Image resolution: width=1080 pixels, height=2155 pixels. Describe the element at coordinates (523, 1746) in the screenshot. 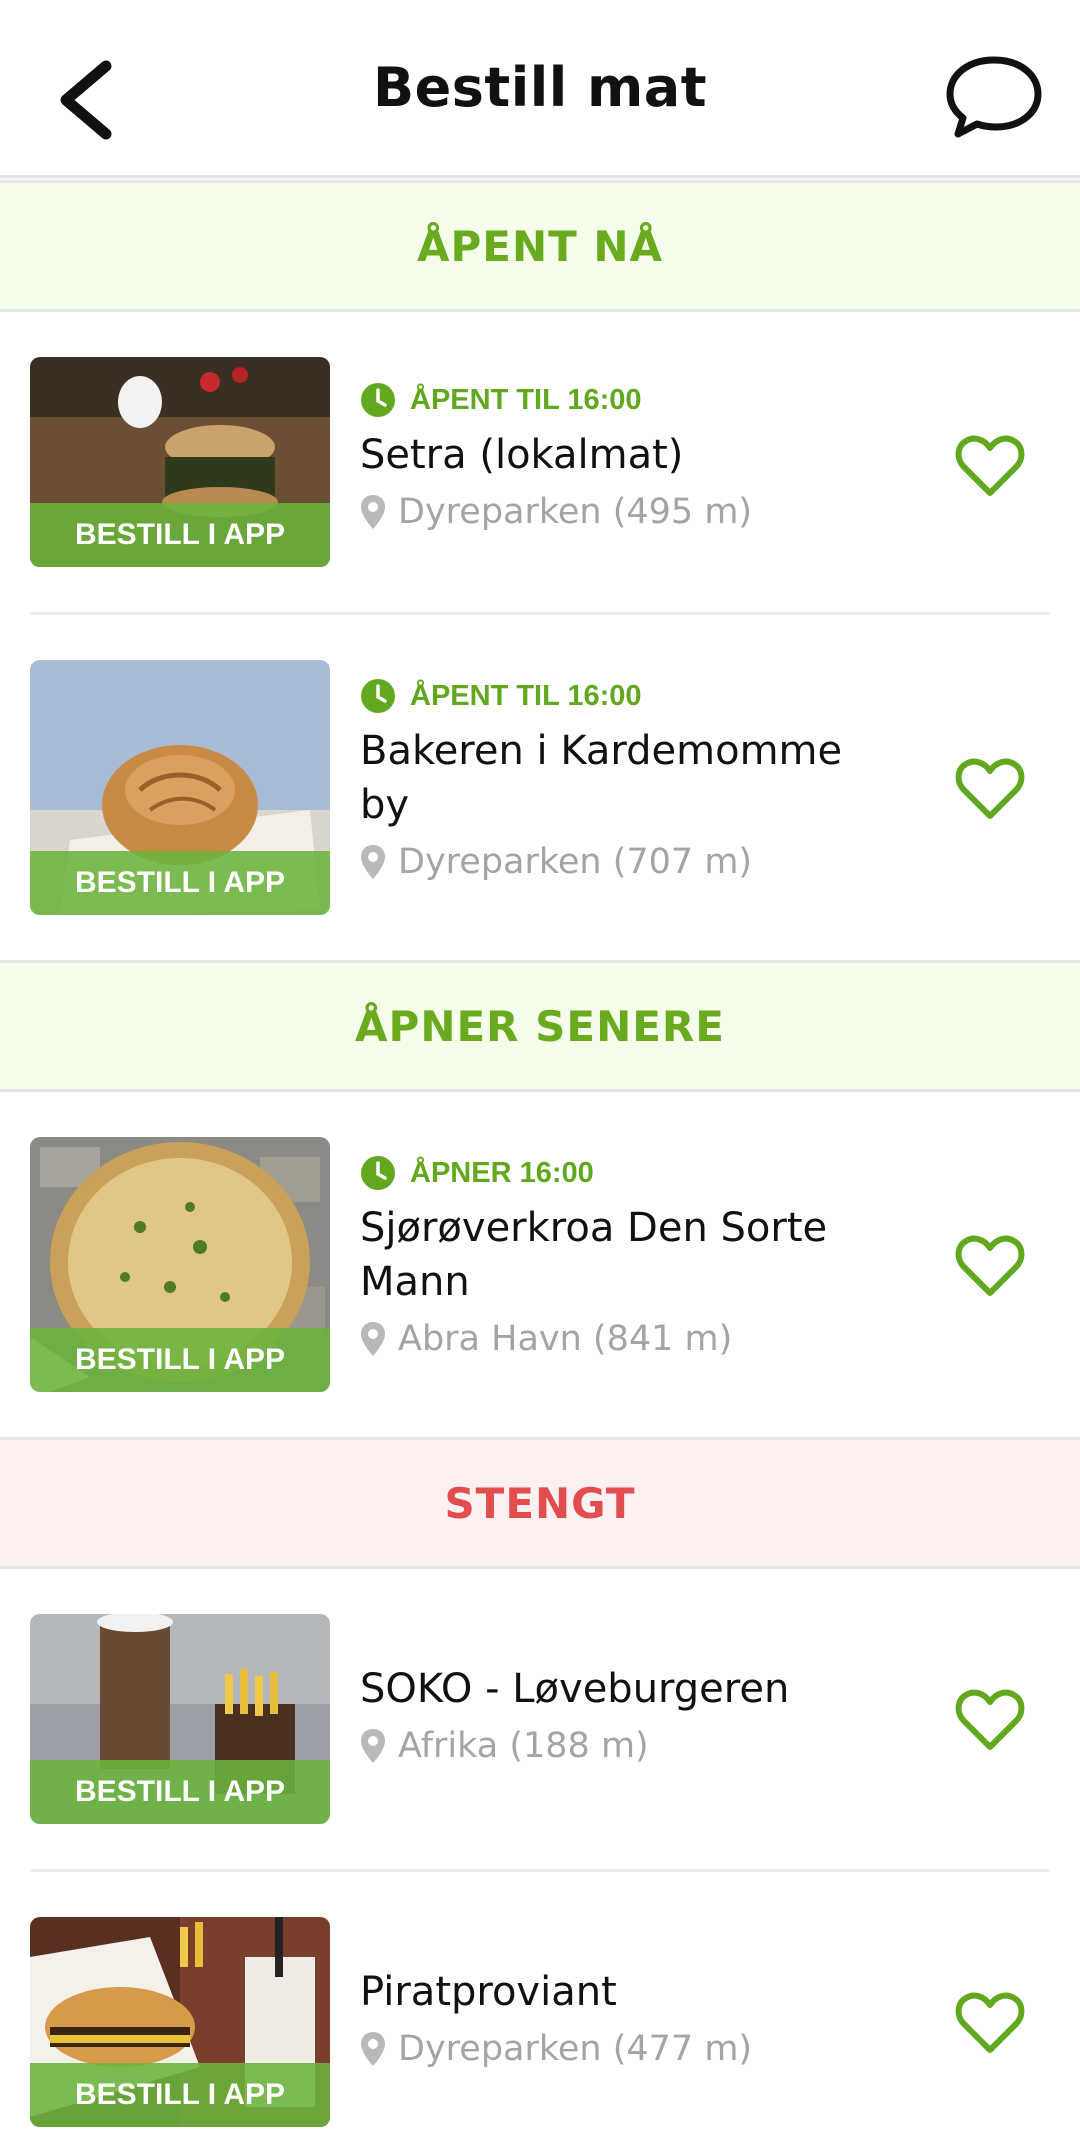

I see `location-text: Afrika (188 m)` at that location.